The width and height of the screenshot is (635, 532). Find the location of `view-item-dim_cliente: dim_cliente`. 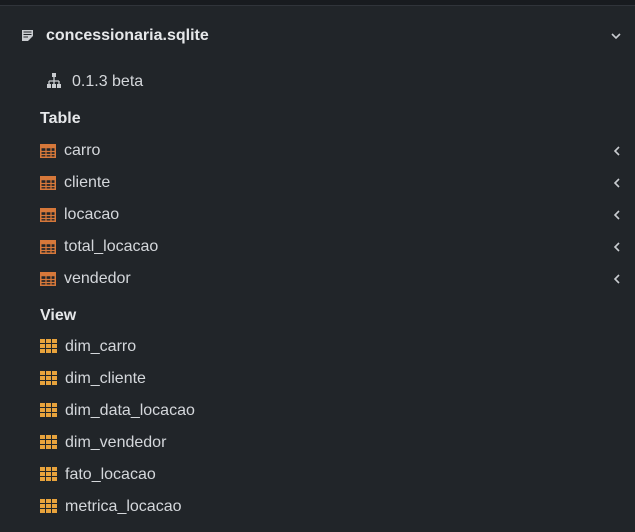

view-item-dim_cliente: dim_cliente is located at coordinates (317, 379).